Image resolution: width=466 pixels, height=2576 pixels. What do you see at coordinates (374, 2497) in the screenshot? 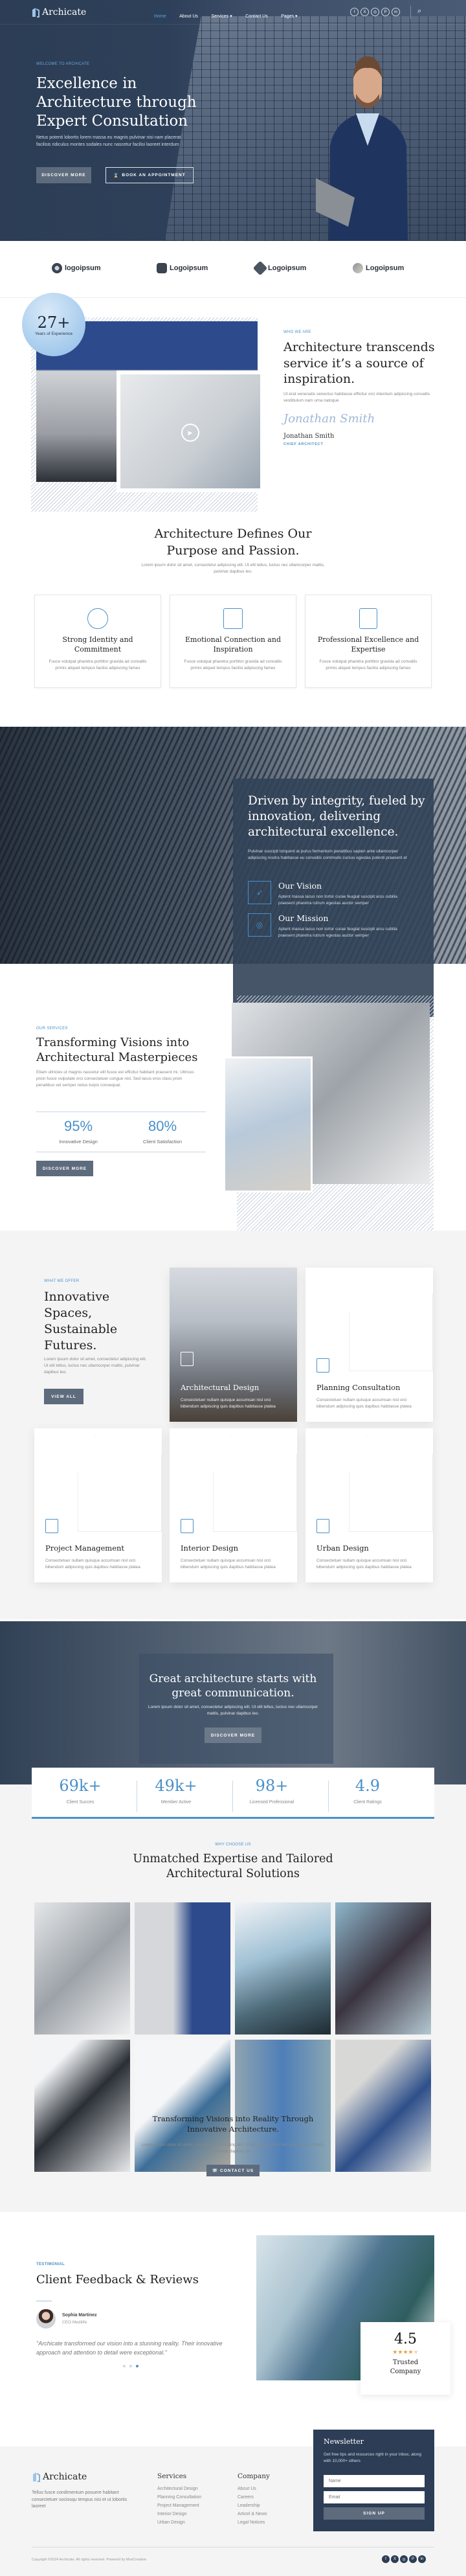
I see `email-input` at bounding box center [374, 2497].